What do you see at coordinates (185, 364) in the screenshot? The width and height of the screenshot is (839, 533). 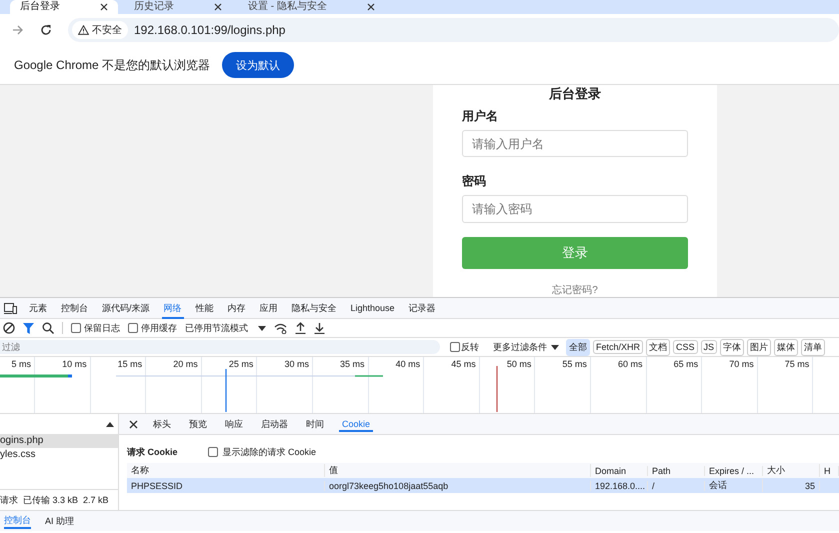 I see `tick-label: 20 ms` at bounding box center [185, 364].